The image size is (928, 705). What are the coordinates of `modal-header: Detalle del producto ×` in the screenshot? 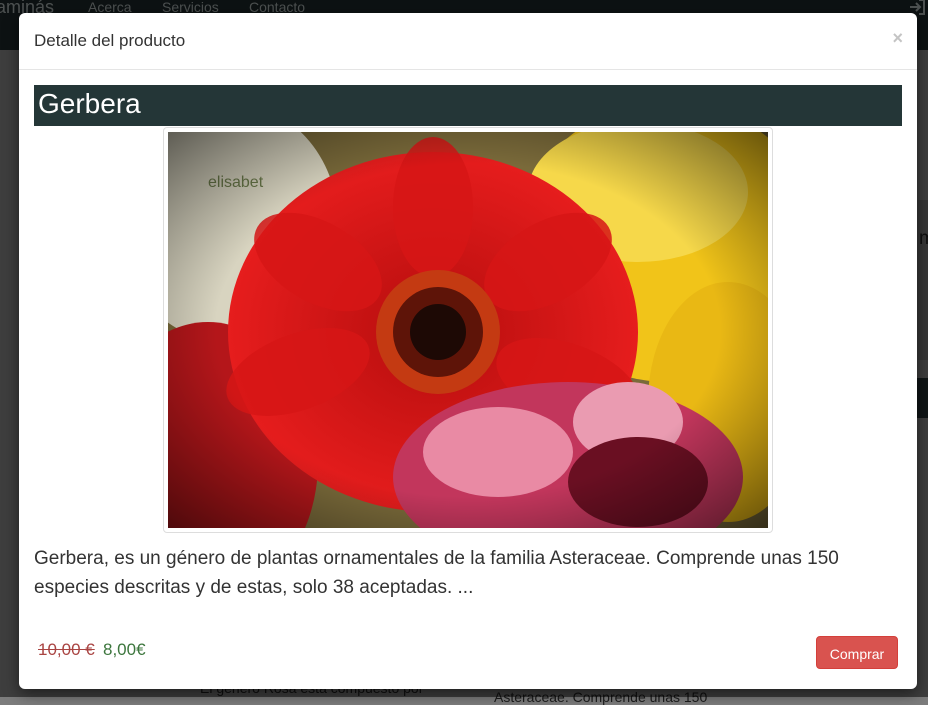 It's located at (468, 41).